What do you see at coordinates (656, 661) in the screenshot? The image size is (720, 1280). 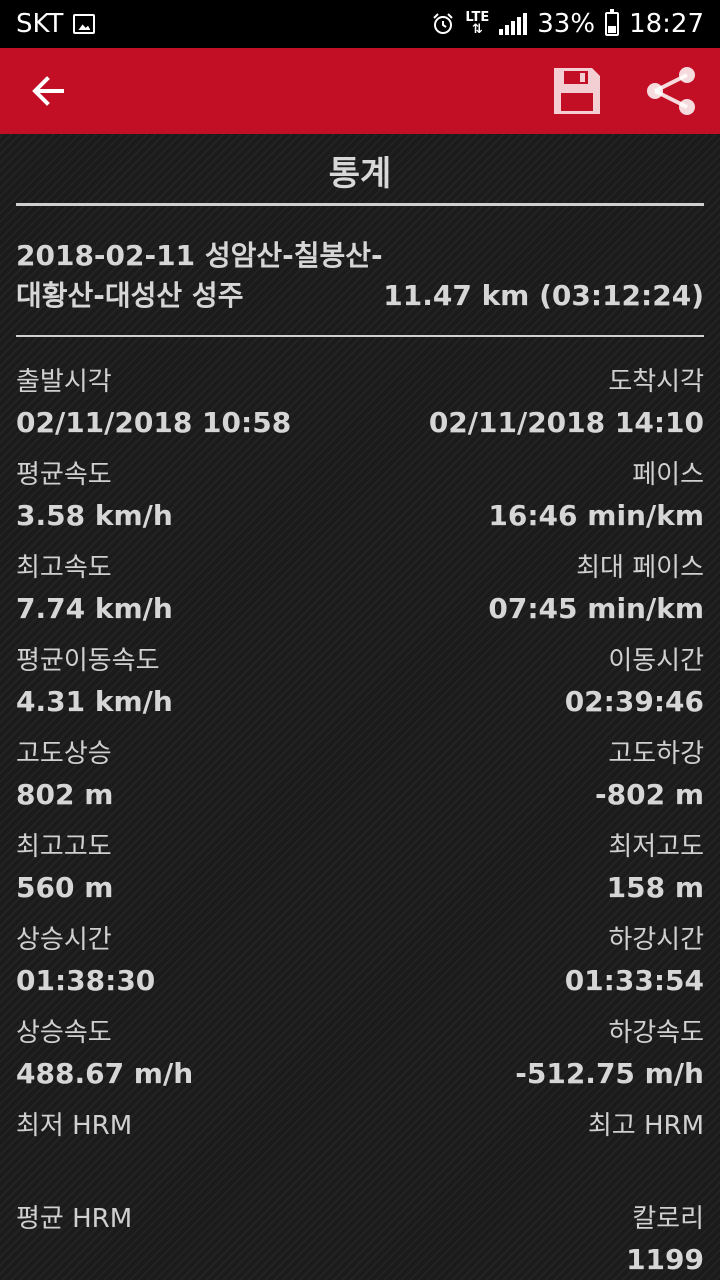 I see `stat-label: 이동시간` at bounding box center [656, 661].